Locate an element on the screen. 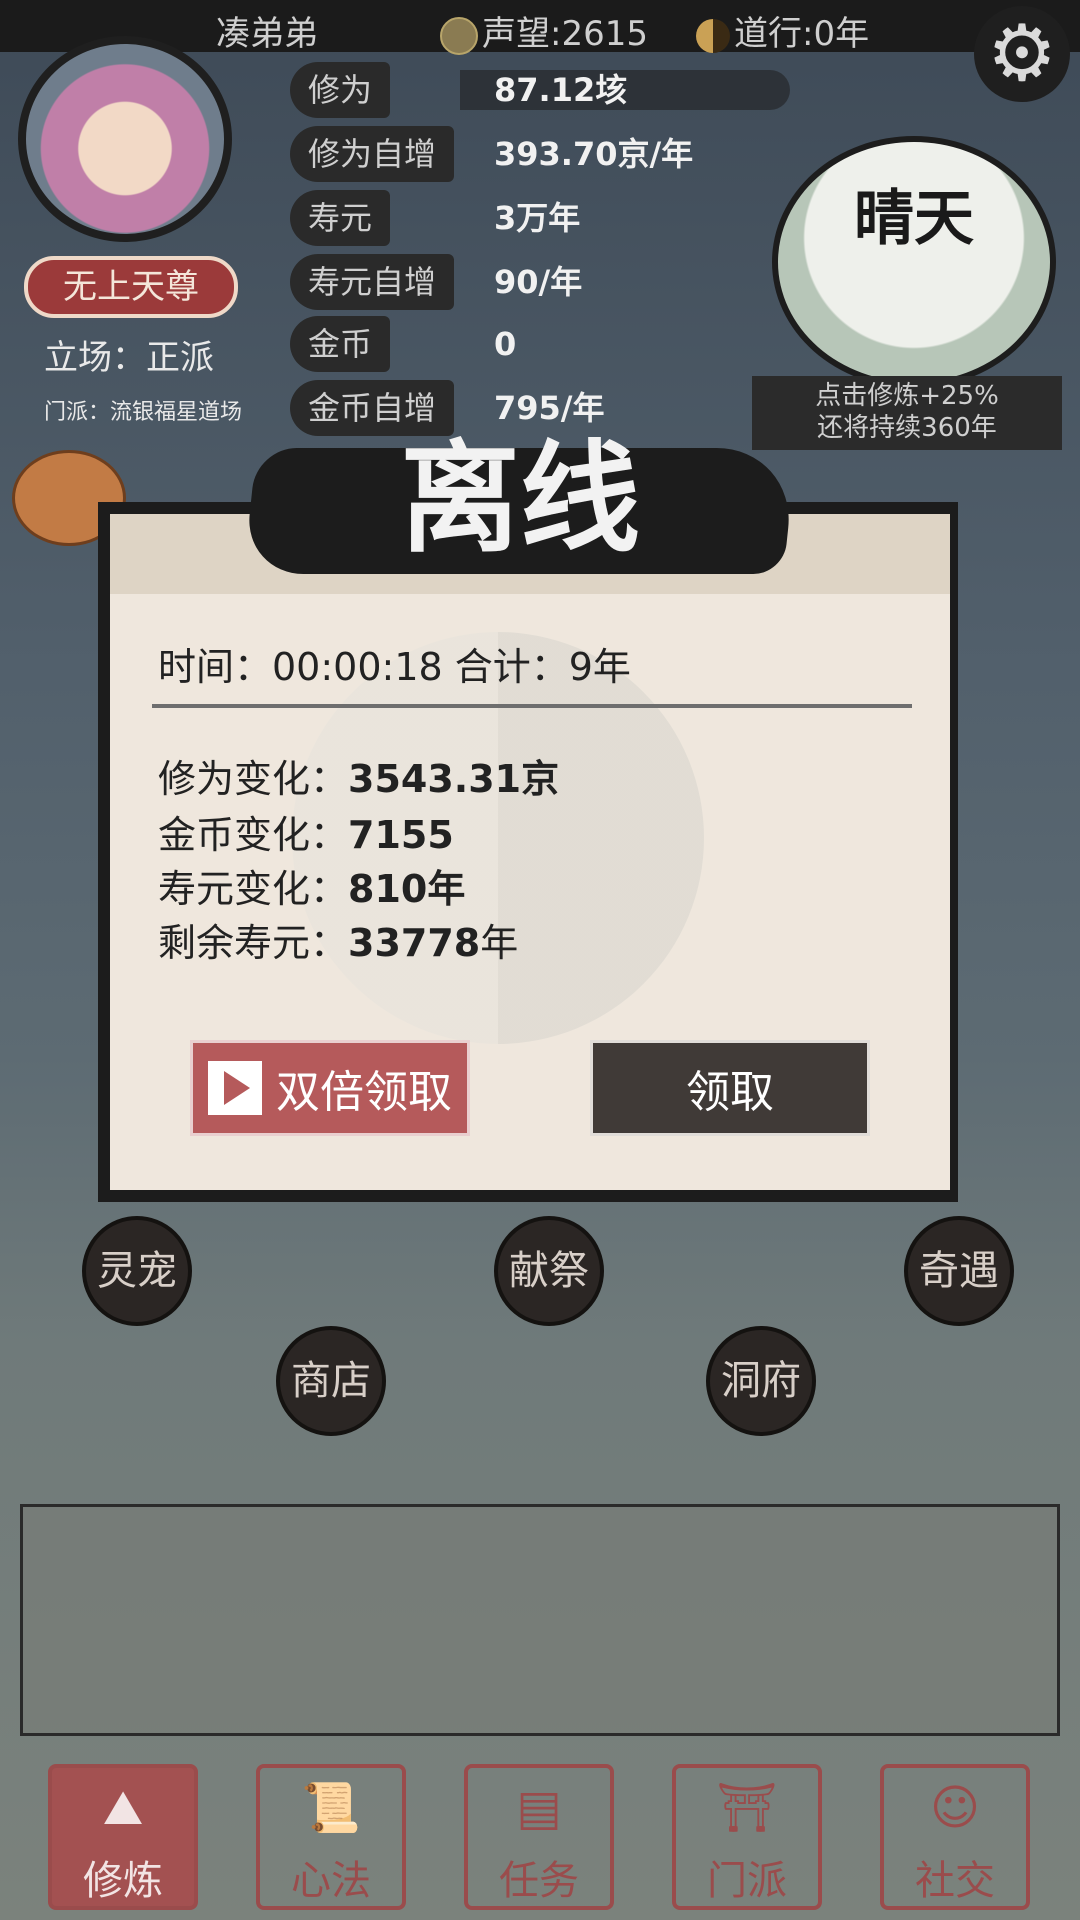 This screenshot has height=1920, width=1080. daoxing-text: 道行:0年 is located at coordinates (802, 34).